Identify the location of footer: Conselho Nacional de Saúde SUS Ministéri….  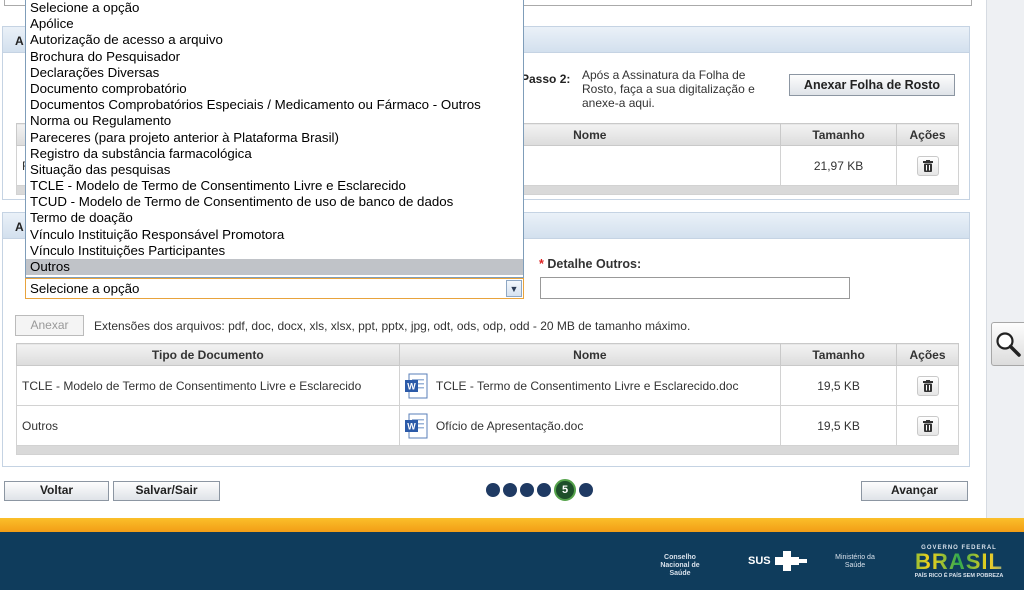
(512, 561).